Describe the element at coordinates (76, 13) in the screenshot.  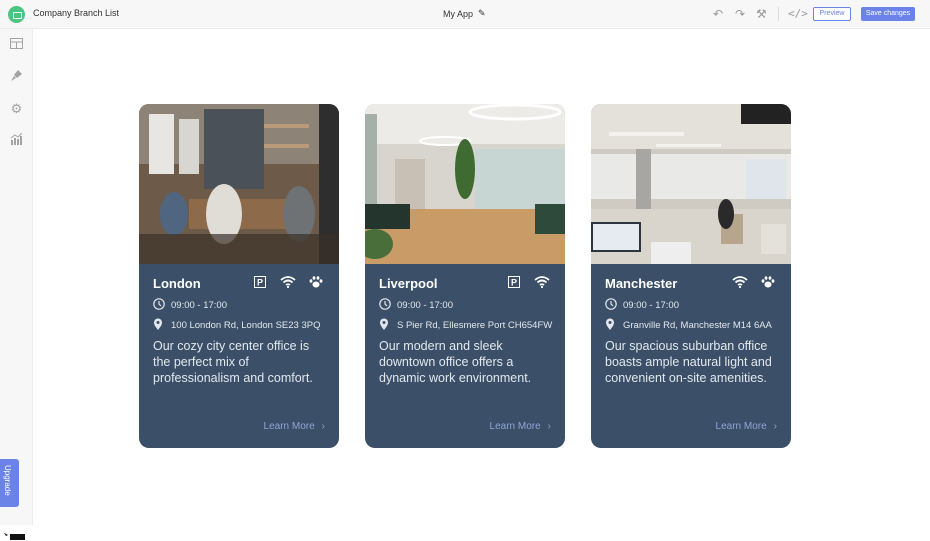
I see `app-name: Company Branch List` at that location.